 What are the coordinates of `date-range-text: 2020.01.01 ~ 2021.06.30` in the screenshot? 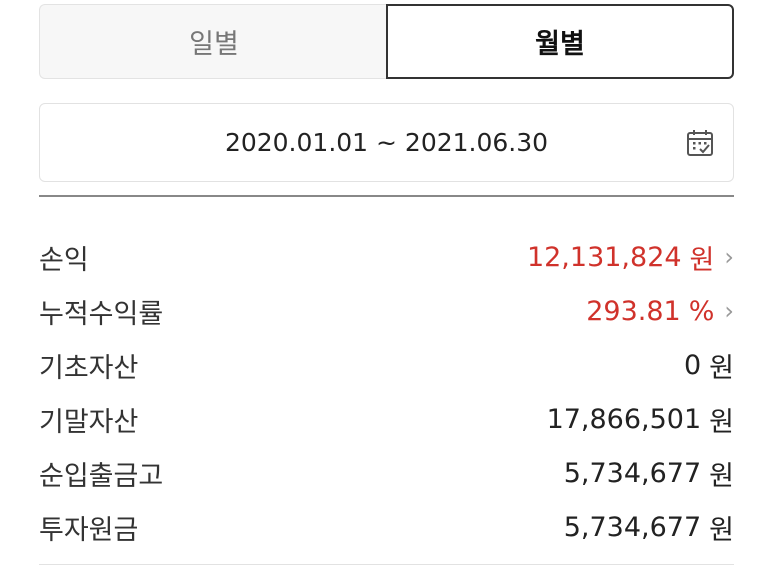 It's located at (386, 142).